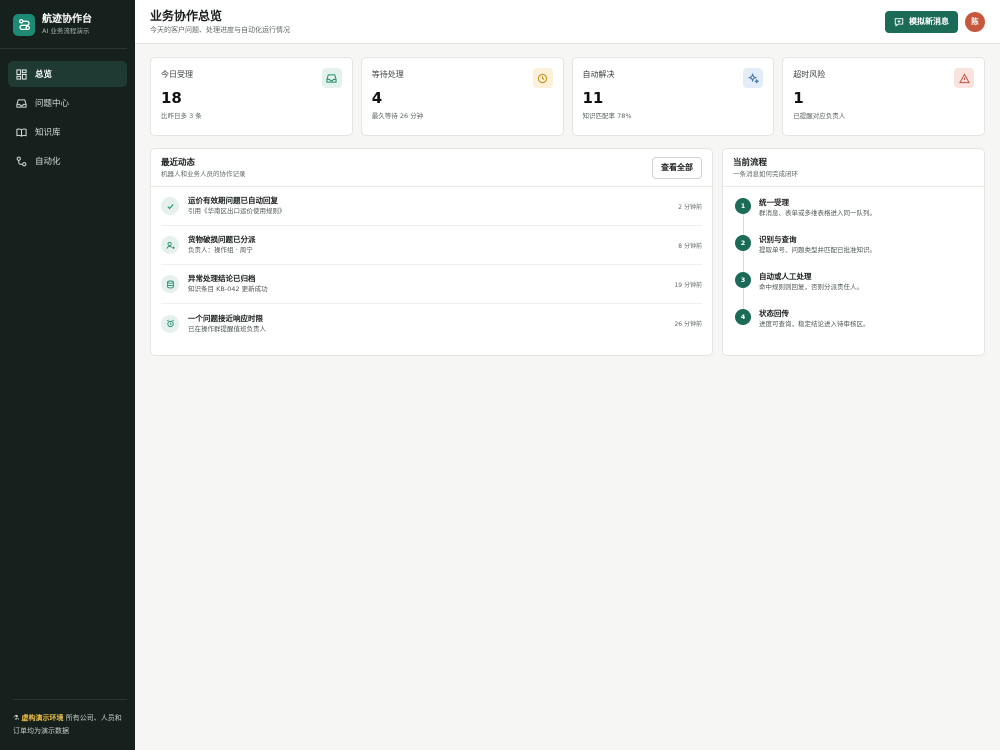 The image size is (1000, 750). I want to click on sidebar-nav: 总览 问题中心 知识库 自动化, so click(67, 117).